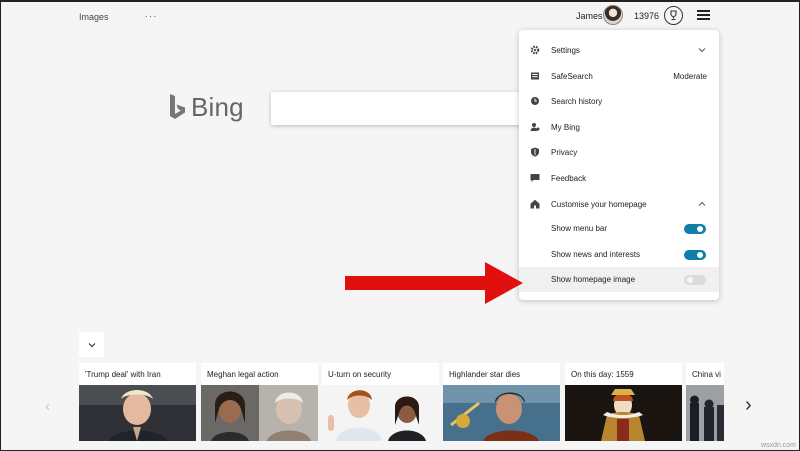  I want to click on news-card-title: 'Trump deal' with Iran, so click(123, 374).